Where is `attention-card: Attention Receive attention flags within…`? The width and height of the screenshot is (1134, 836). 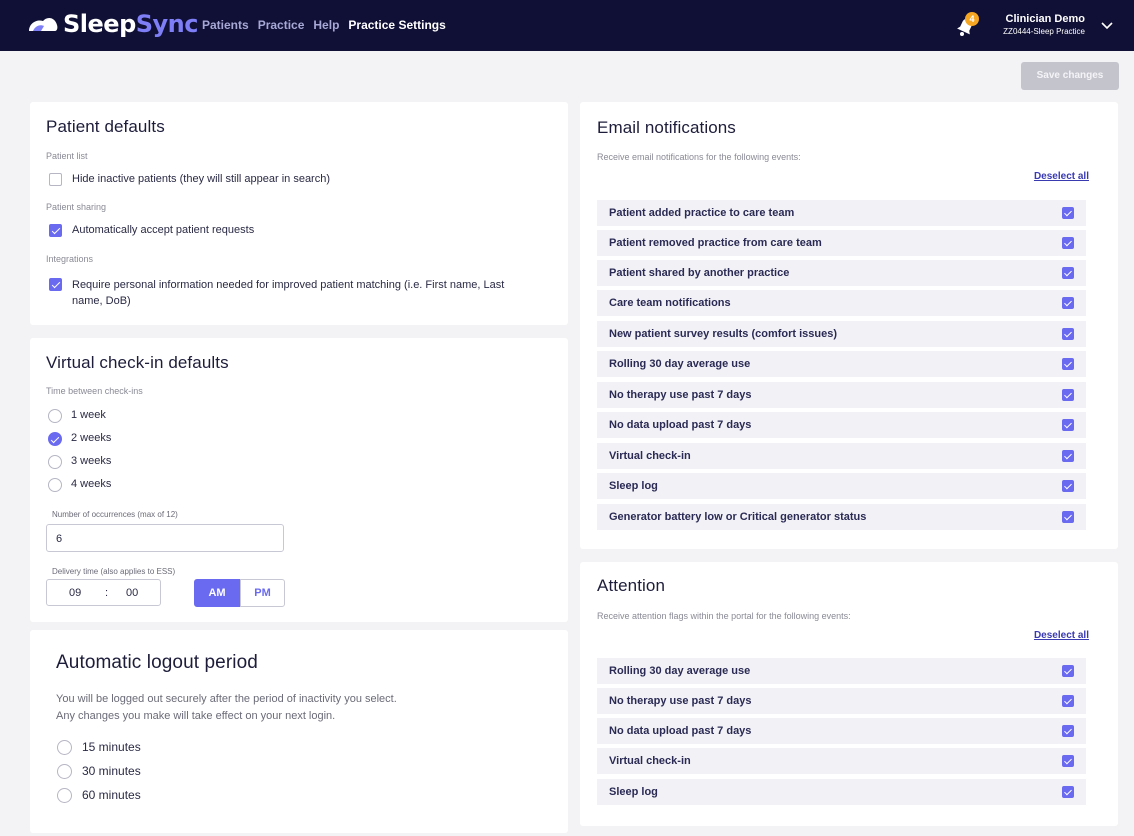
attention-card: Attention Receive attention flags within… is located at coordinates (849, 694).